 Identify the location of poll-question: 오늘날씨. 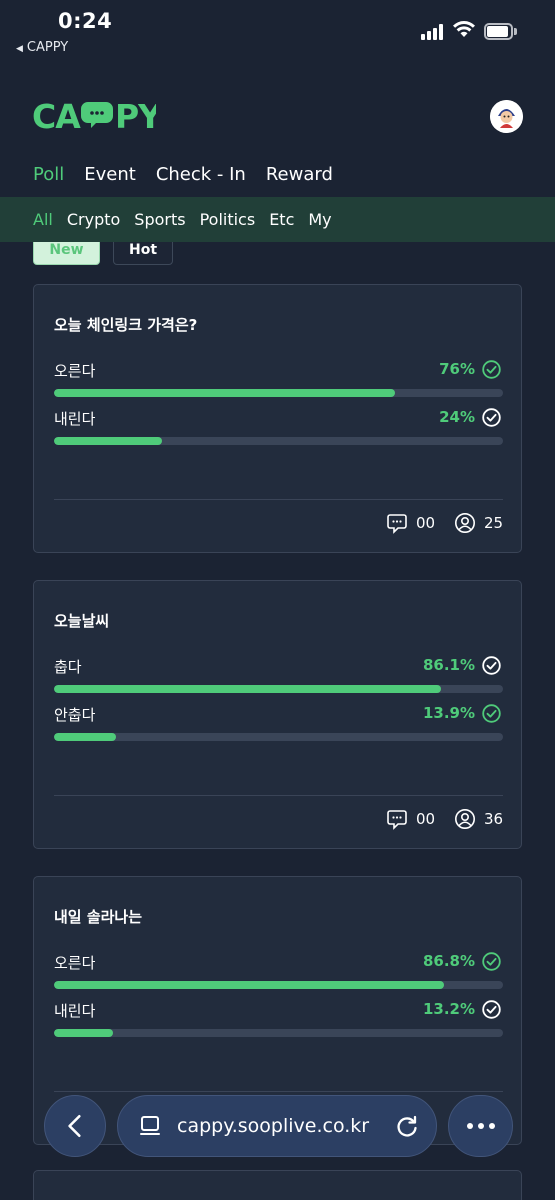
(82, 621).